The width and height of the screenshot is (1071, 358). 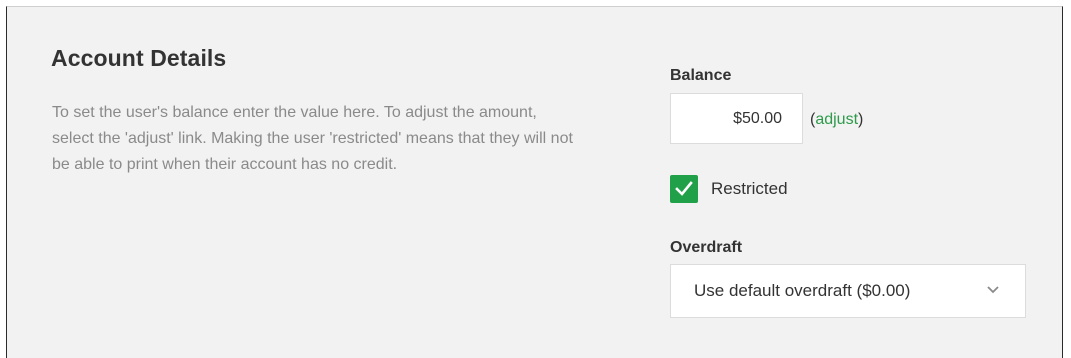 I want to click on balance-label: Balance, so click(x=701, y=75).